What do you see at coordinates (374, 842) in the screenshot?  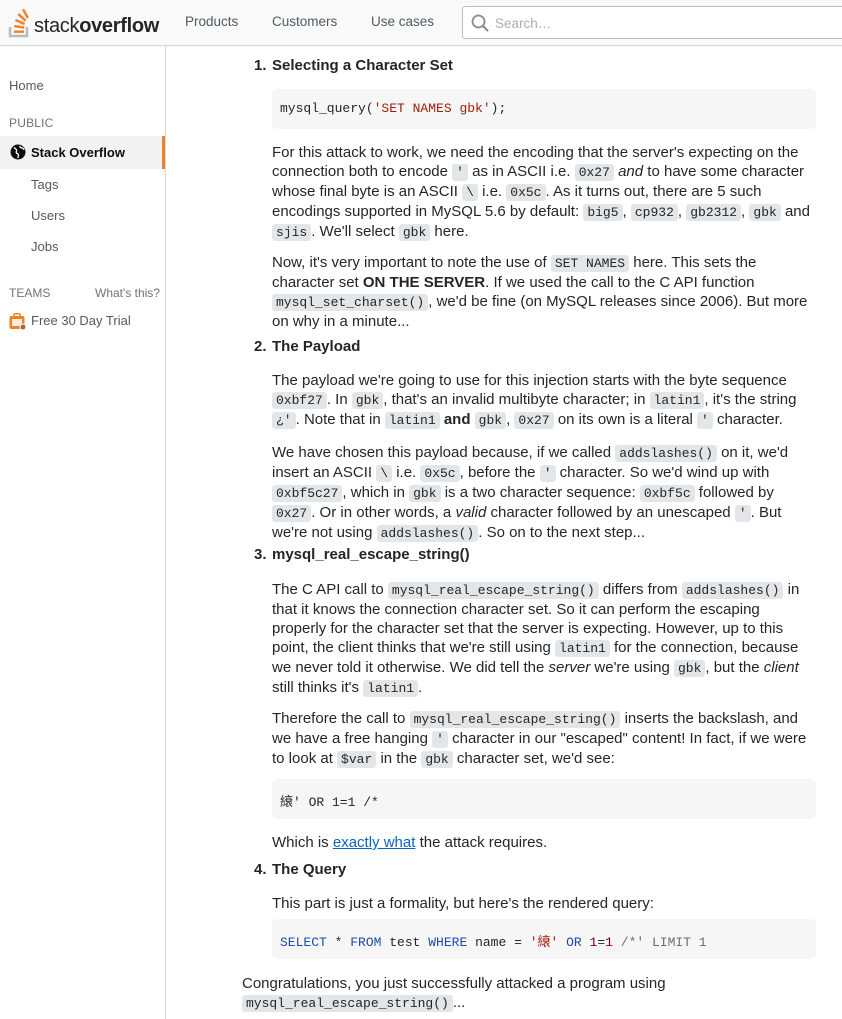 I see `exactly-what-link: exactly what` at bounding box center [374, 842].